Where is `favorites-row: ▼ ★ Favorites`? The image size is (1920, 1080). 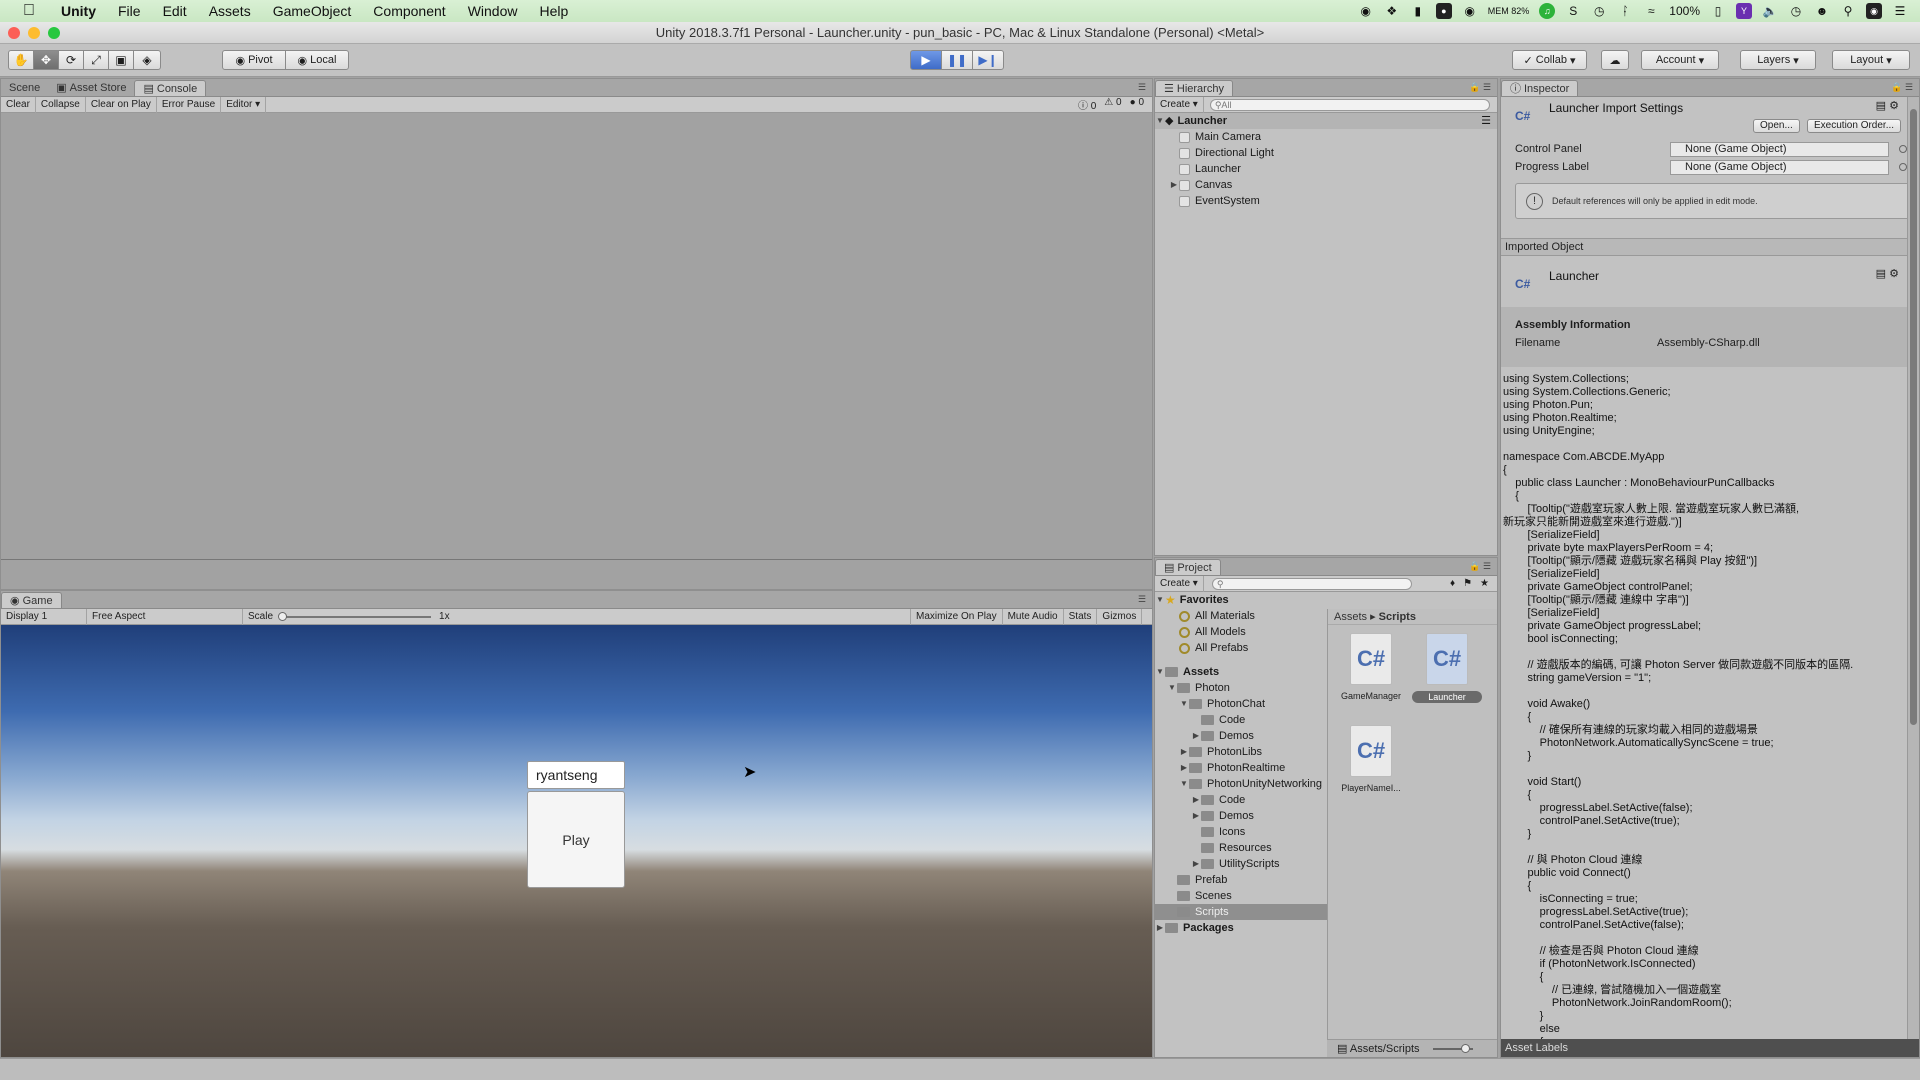 favorites-row: ▼ ★ Favorites is located at coordinates (1241, 600).